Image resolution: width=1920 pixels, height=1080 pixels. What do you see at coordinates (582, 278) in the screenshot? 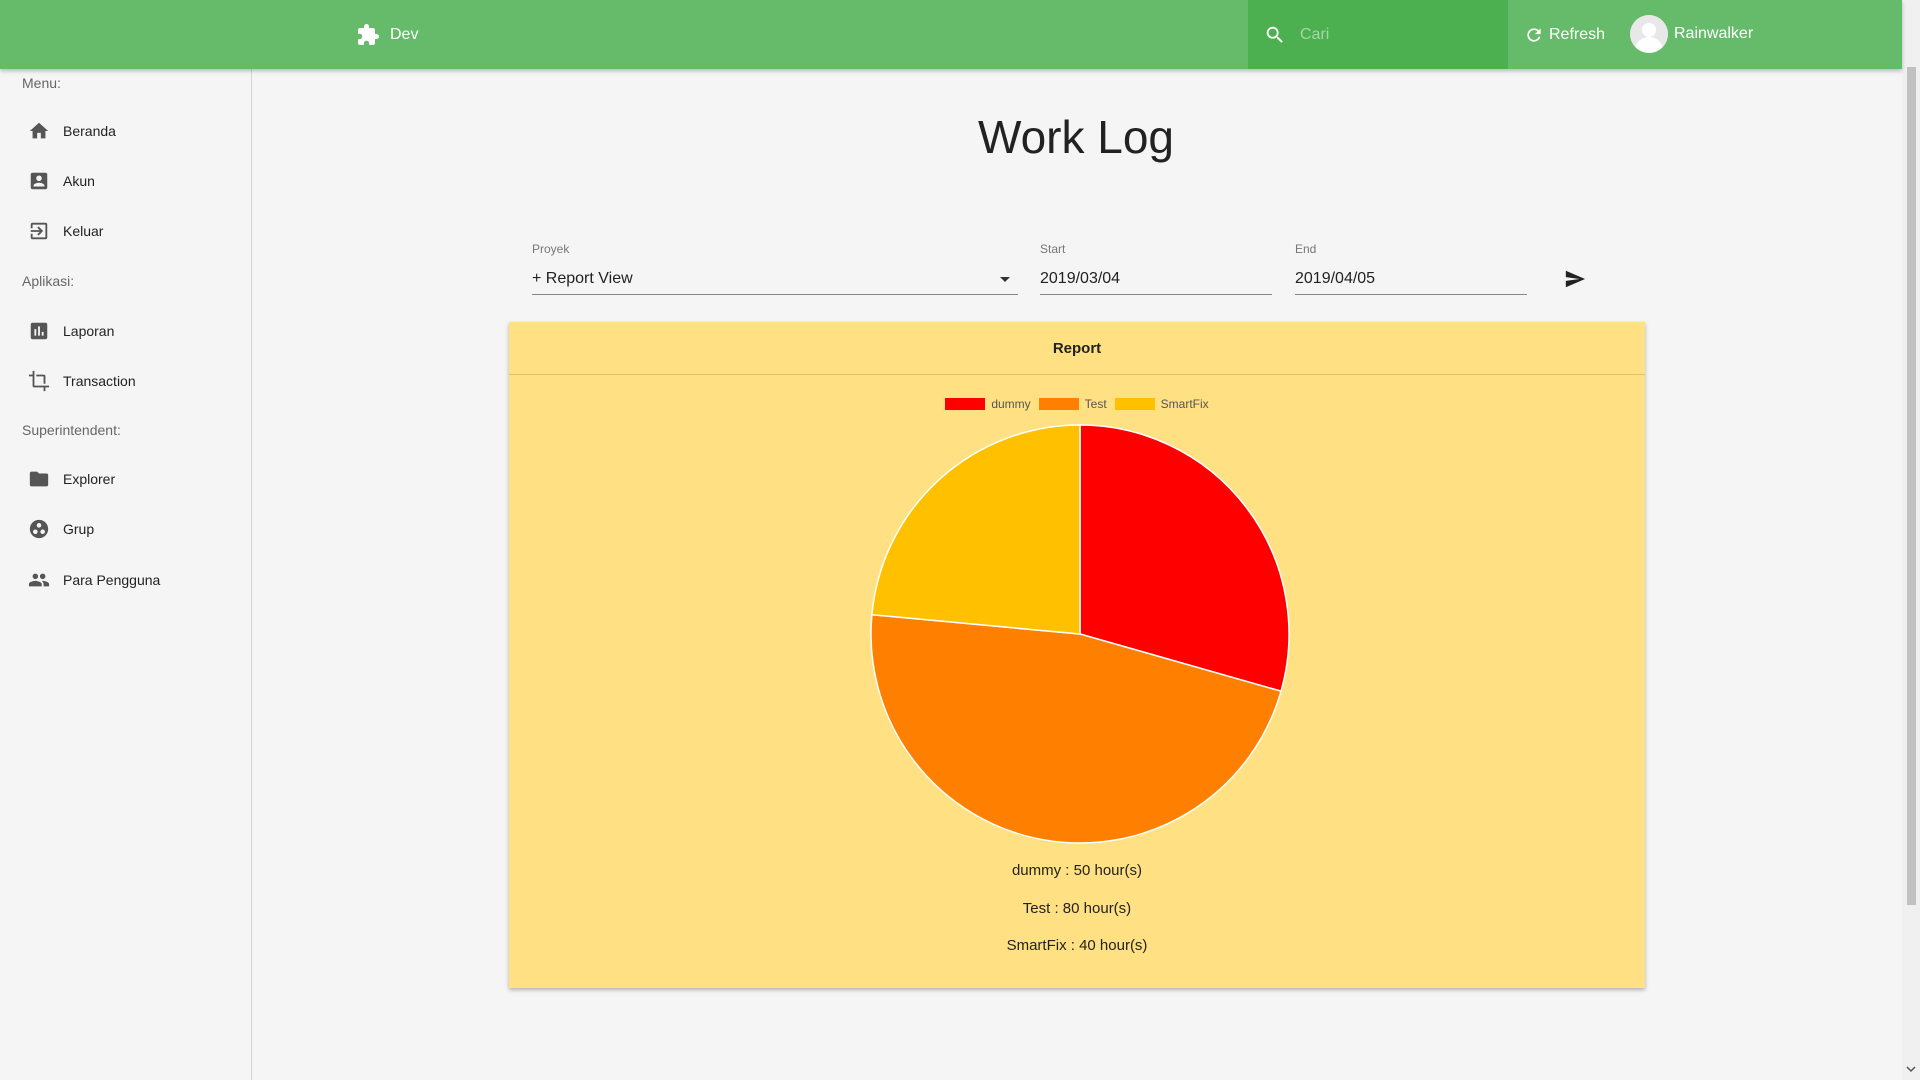
I see `project-value: + Report View` at bounding box center [582, 278].